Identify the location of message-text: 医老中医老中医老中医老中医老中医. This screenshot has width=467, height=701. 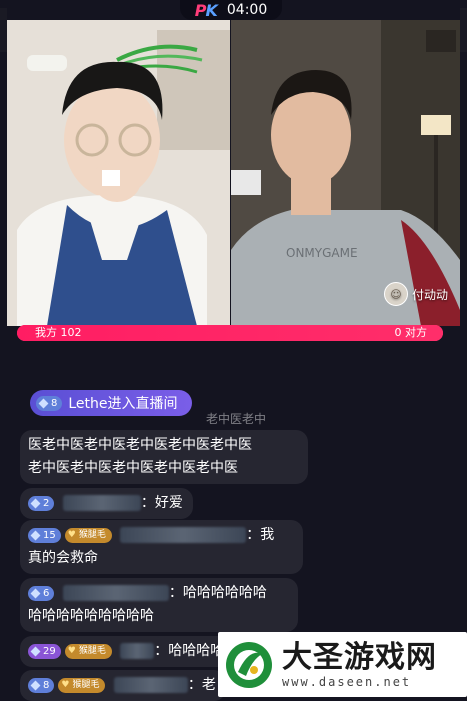
(140, 445).